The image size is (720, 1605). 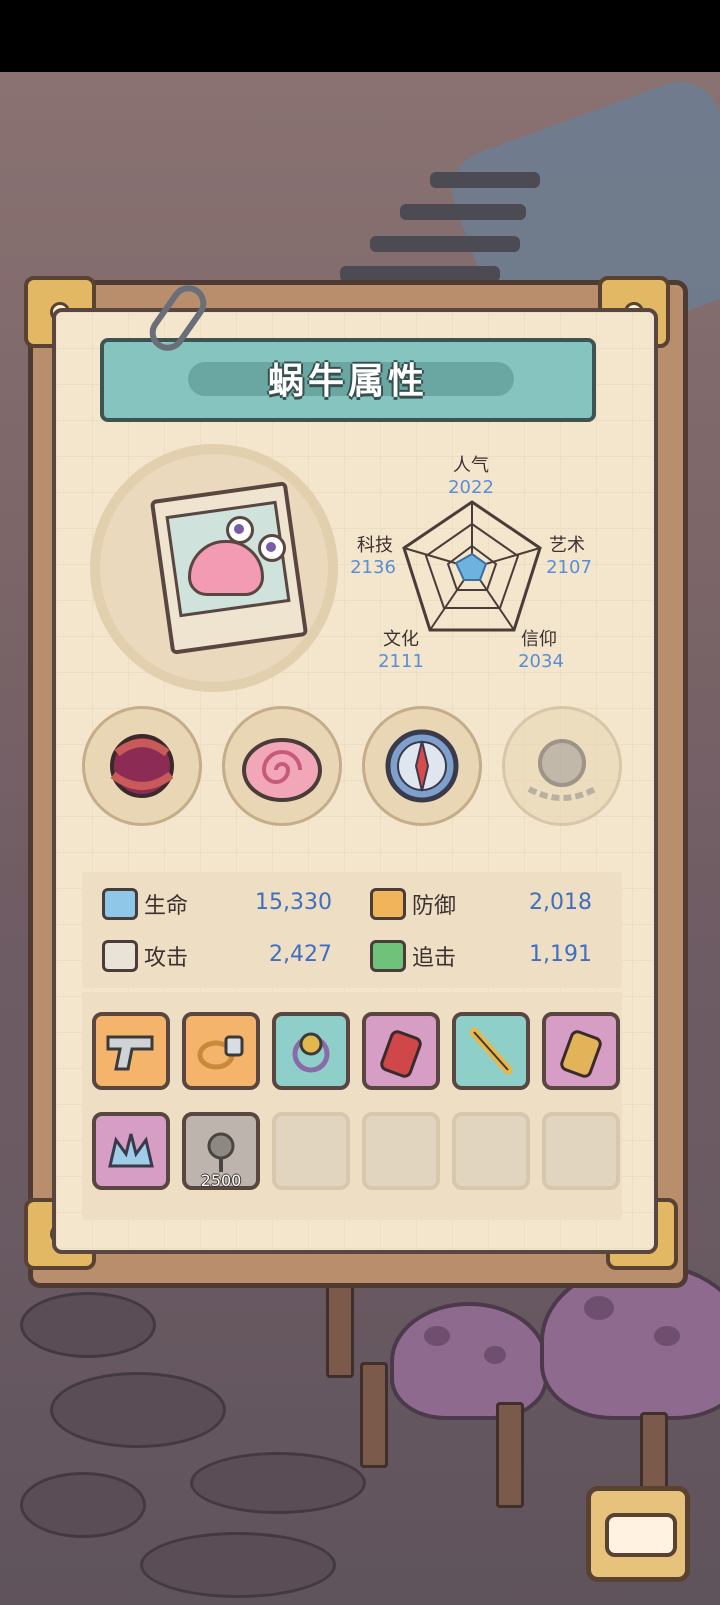 I want to click on stats-panel: 生命 15,330 防御 2,018 攻击 2,427 追击 1,191, so click(x=352, y=930).